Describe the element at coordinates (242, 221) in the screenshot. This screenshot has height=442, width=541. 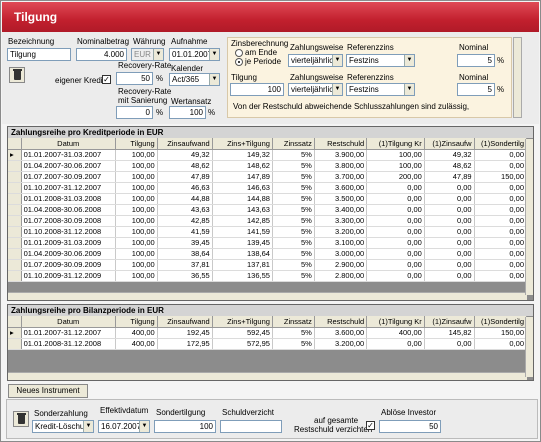
I see `table-cell: 142,85` at that location.